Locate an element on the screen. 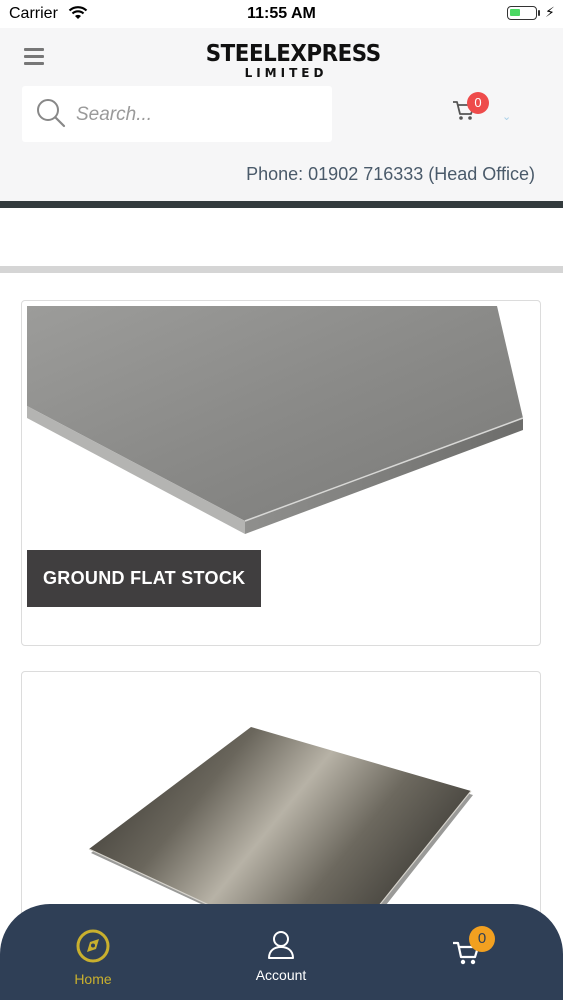 Image resolution: width=563 pixels, height=1000 pixels. brand-logo: STEELEXPRESS LIMITED is located at coordinates (290, 60).